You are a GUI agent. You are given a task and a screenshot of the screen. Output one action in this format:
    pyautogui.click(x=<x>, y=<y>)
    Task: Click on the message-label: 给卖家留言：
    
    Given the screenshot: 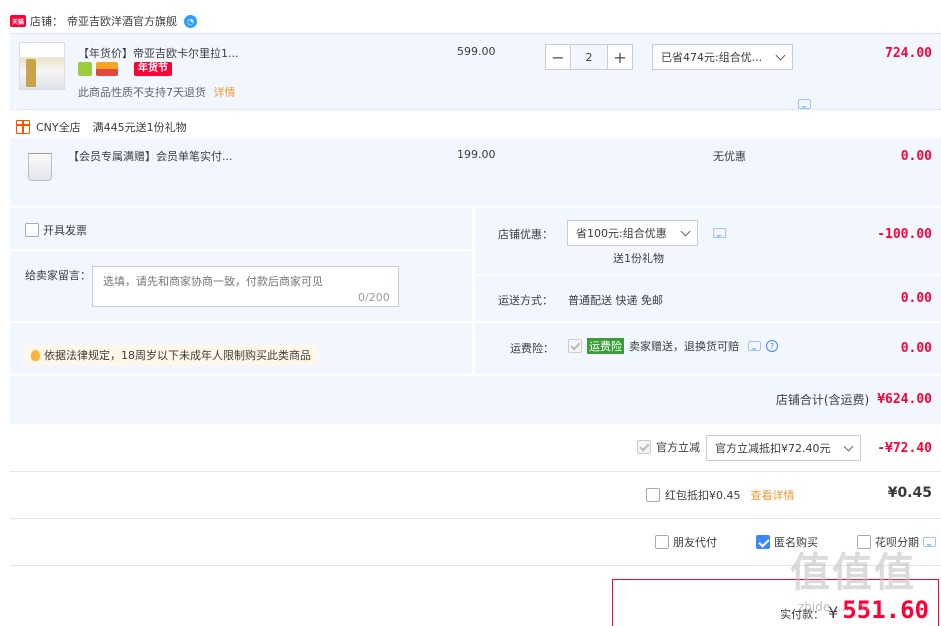 What is the action you would take?
    pyautogui.click(x=58, y=275)
    